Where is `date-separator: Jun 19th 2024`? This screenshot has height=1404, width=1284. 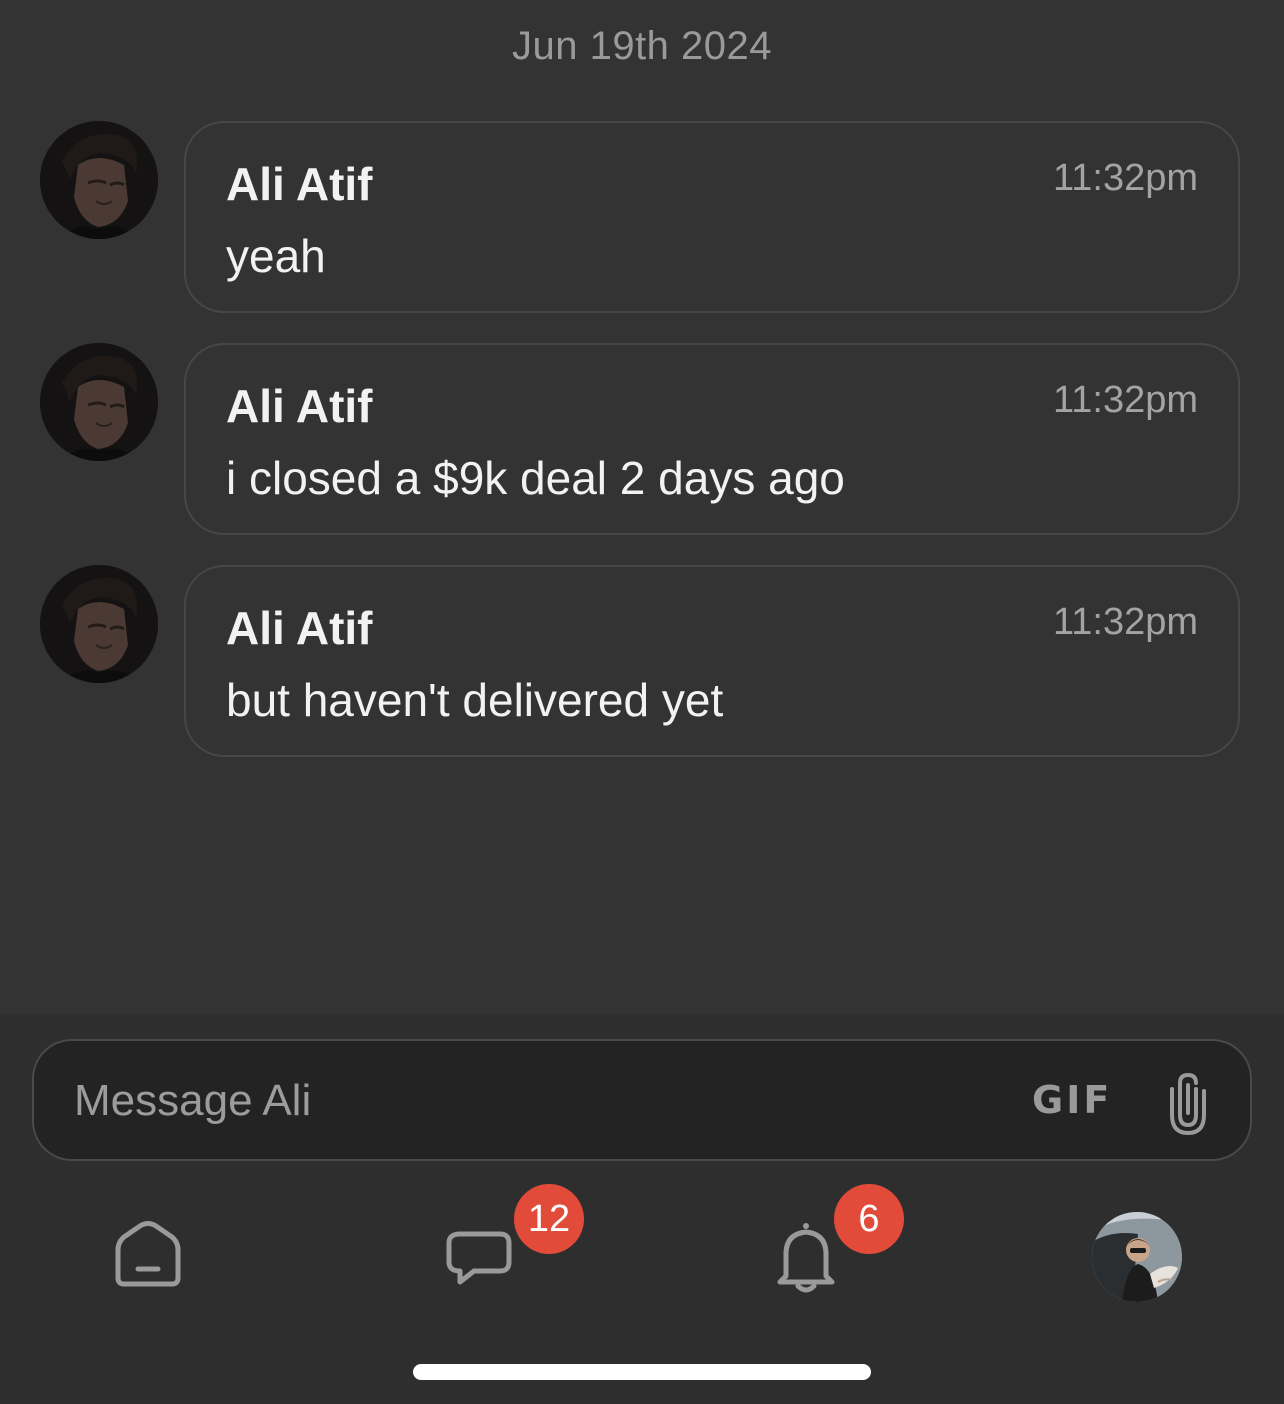
date-separator: Jun 19th 2024 is located at coordinates (642, 46).